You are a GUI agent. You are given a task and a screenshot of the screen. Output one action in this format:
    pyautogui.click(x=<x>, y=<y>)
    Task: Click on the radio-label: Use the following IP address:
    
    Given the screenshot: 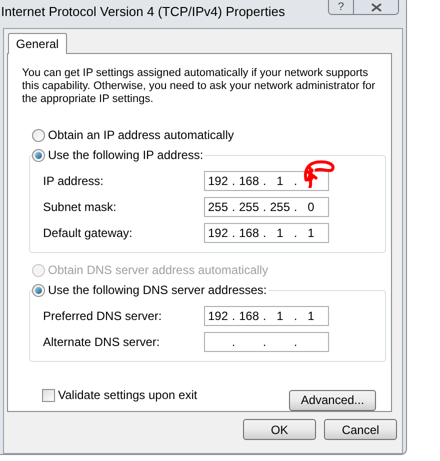 What is the action you would take?
    pyautogui.click(x=126, y=155)
    